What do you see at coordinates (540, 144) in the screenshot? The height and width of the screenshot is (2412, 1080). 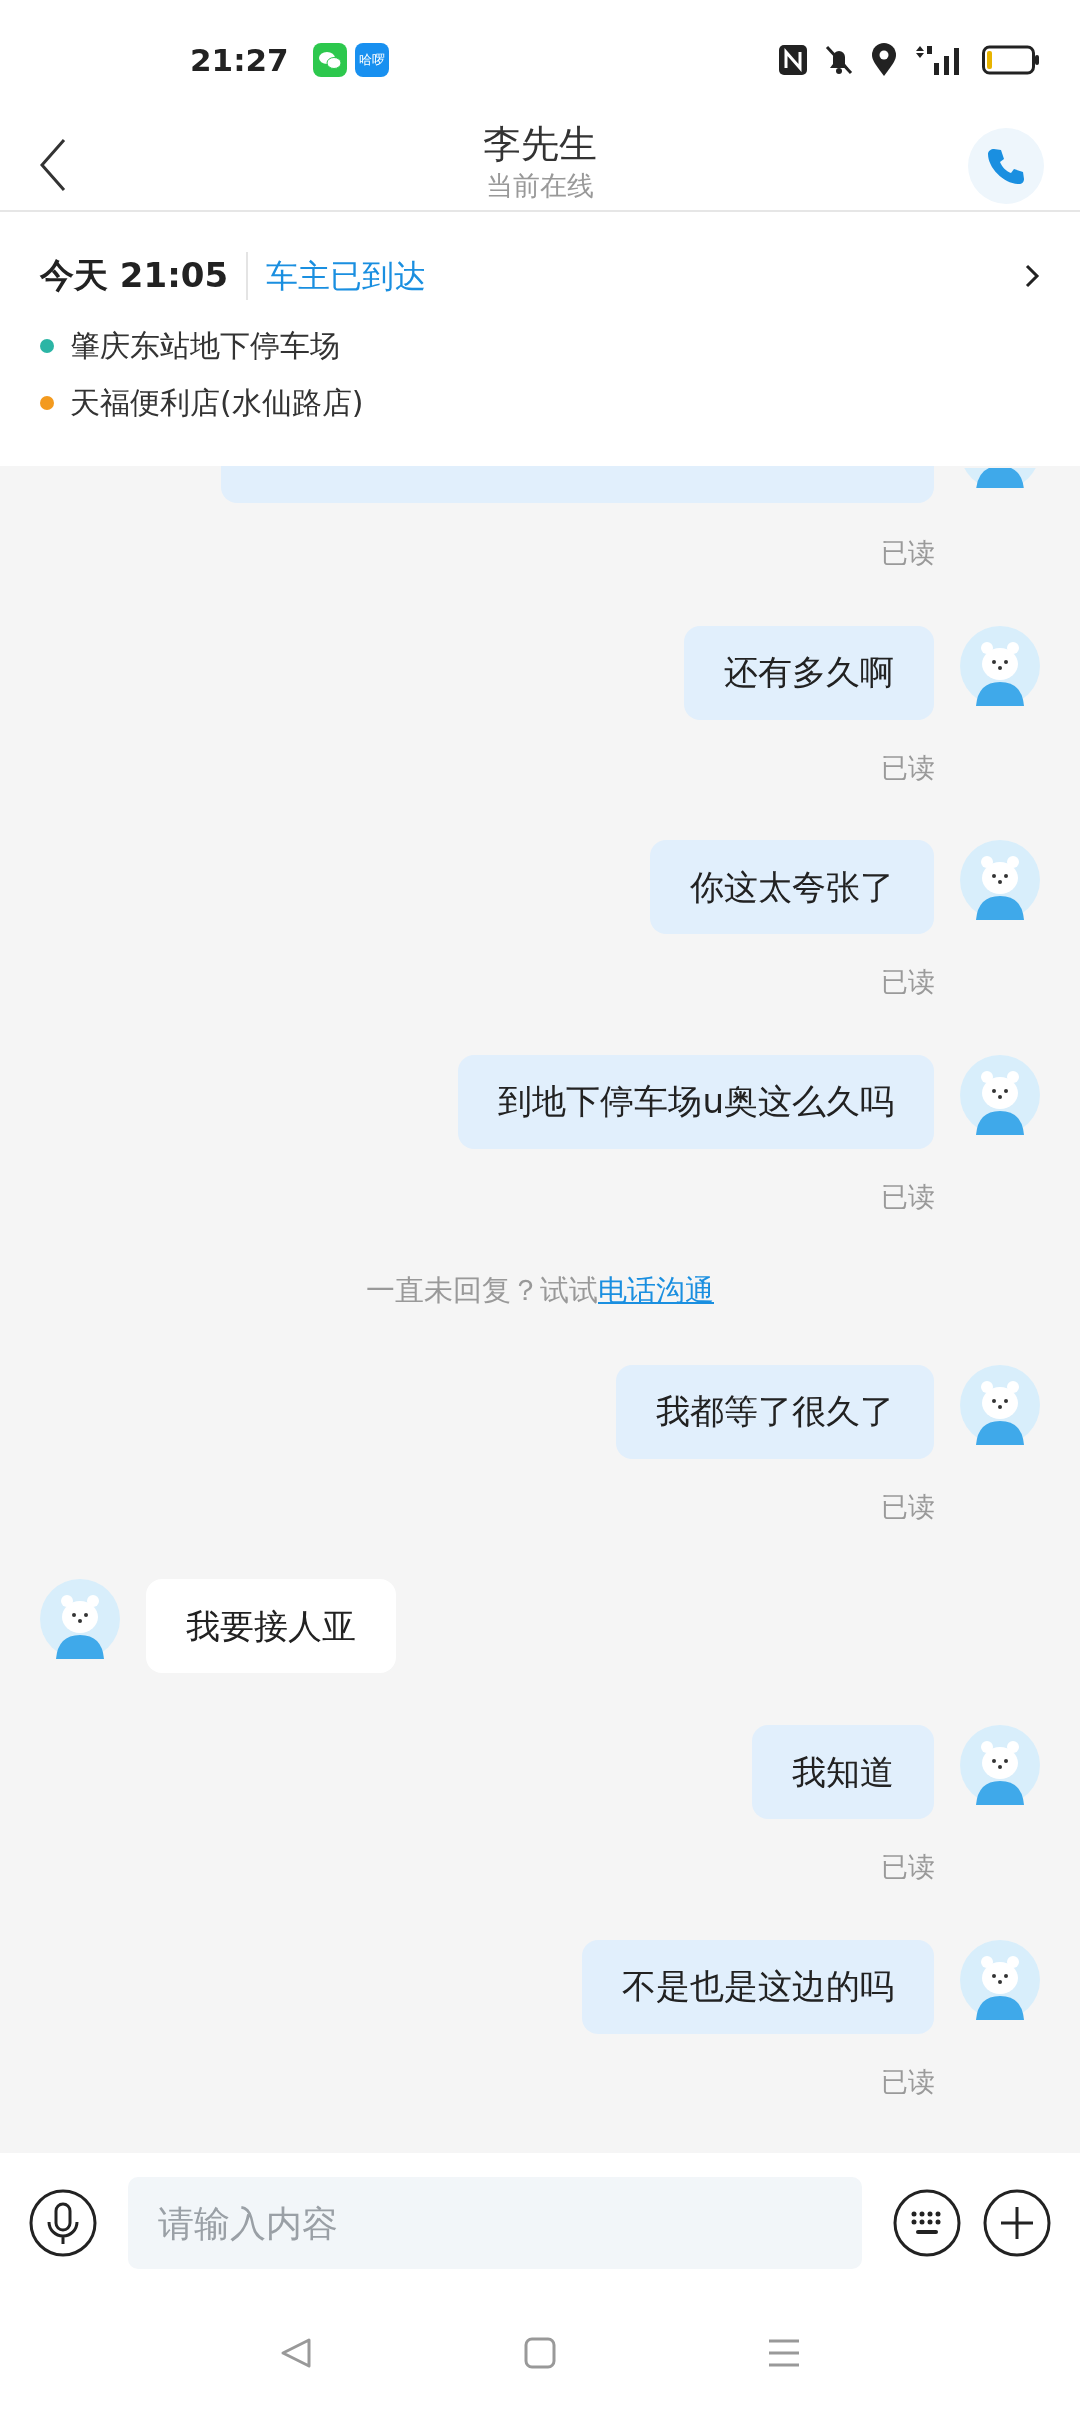 I see `contact-name: 李先生` at bounding box center [540, 144].